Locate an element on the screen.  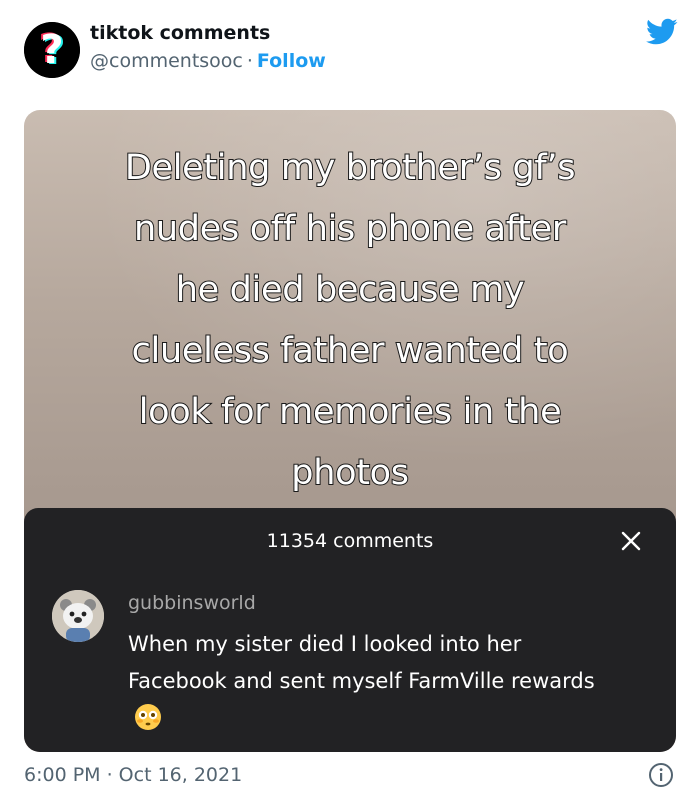
caption-line: photos is located at coordinates (350, 473).